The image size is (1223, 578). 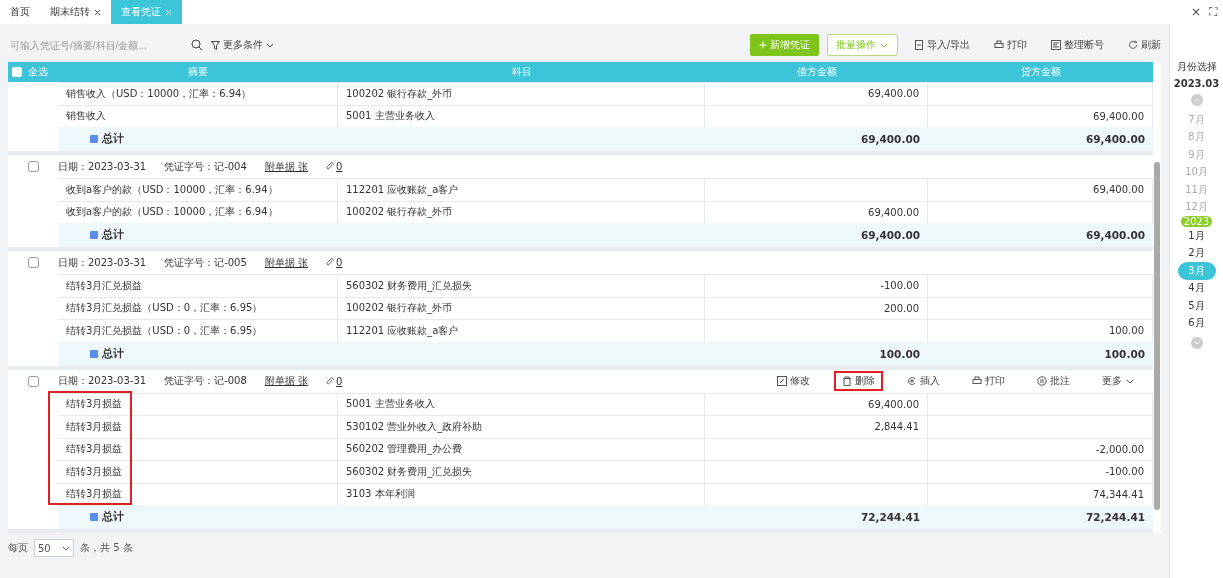 I want to click on scroll-down-icon, so click(x=1196, y=343).